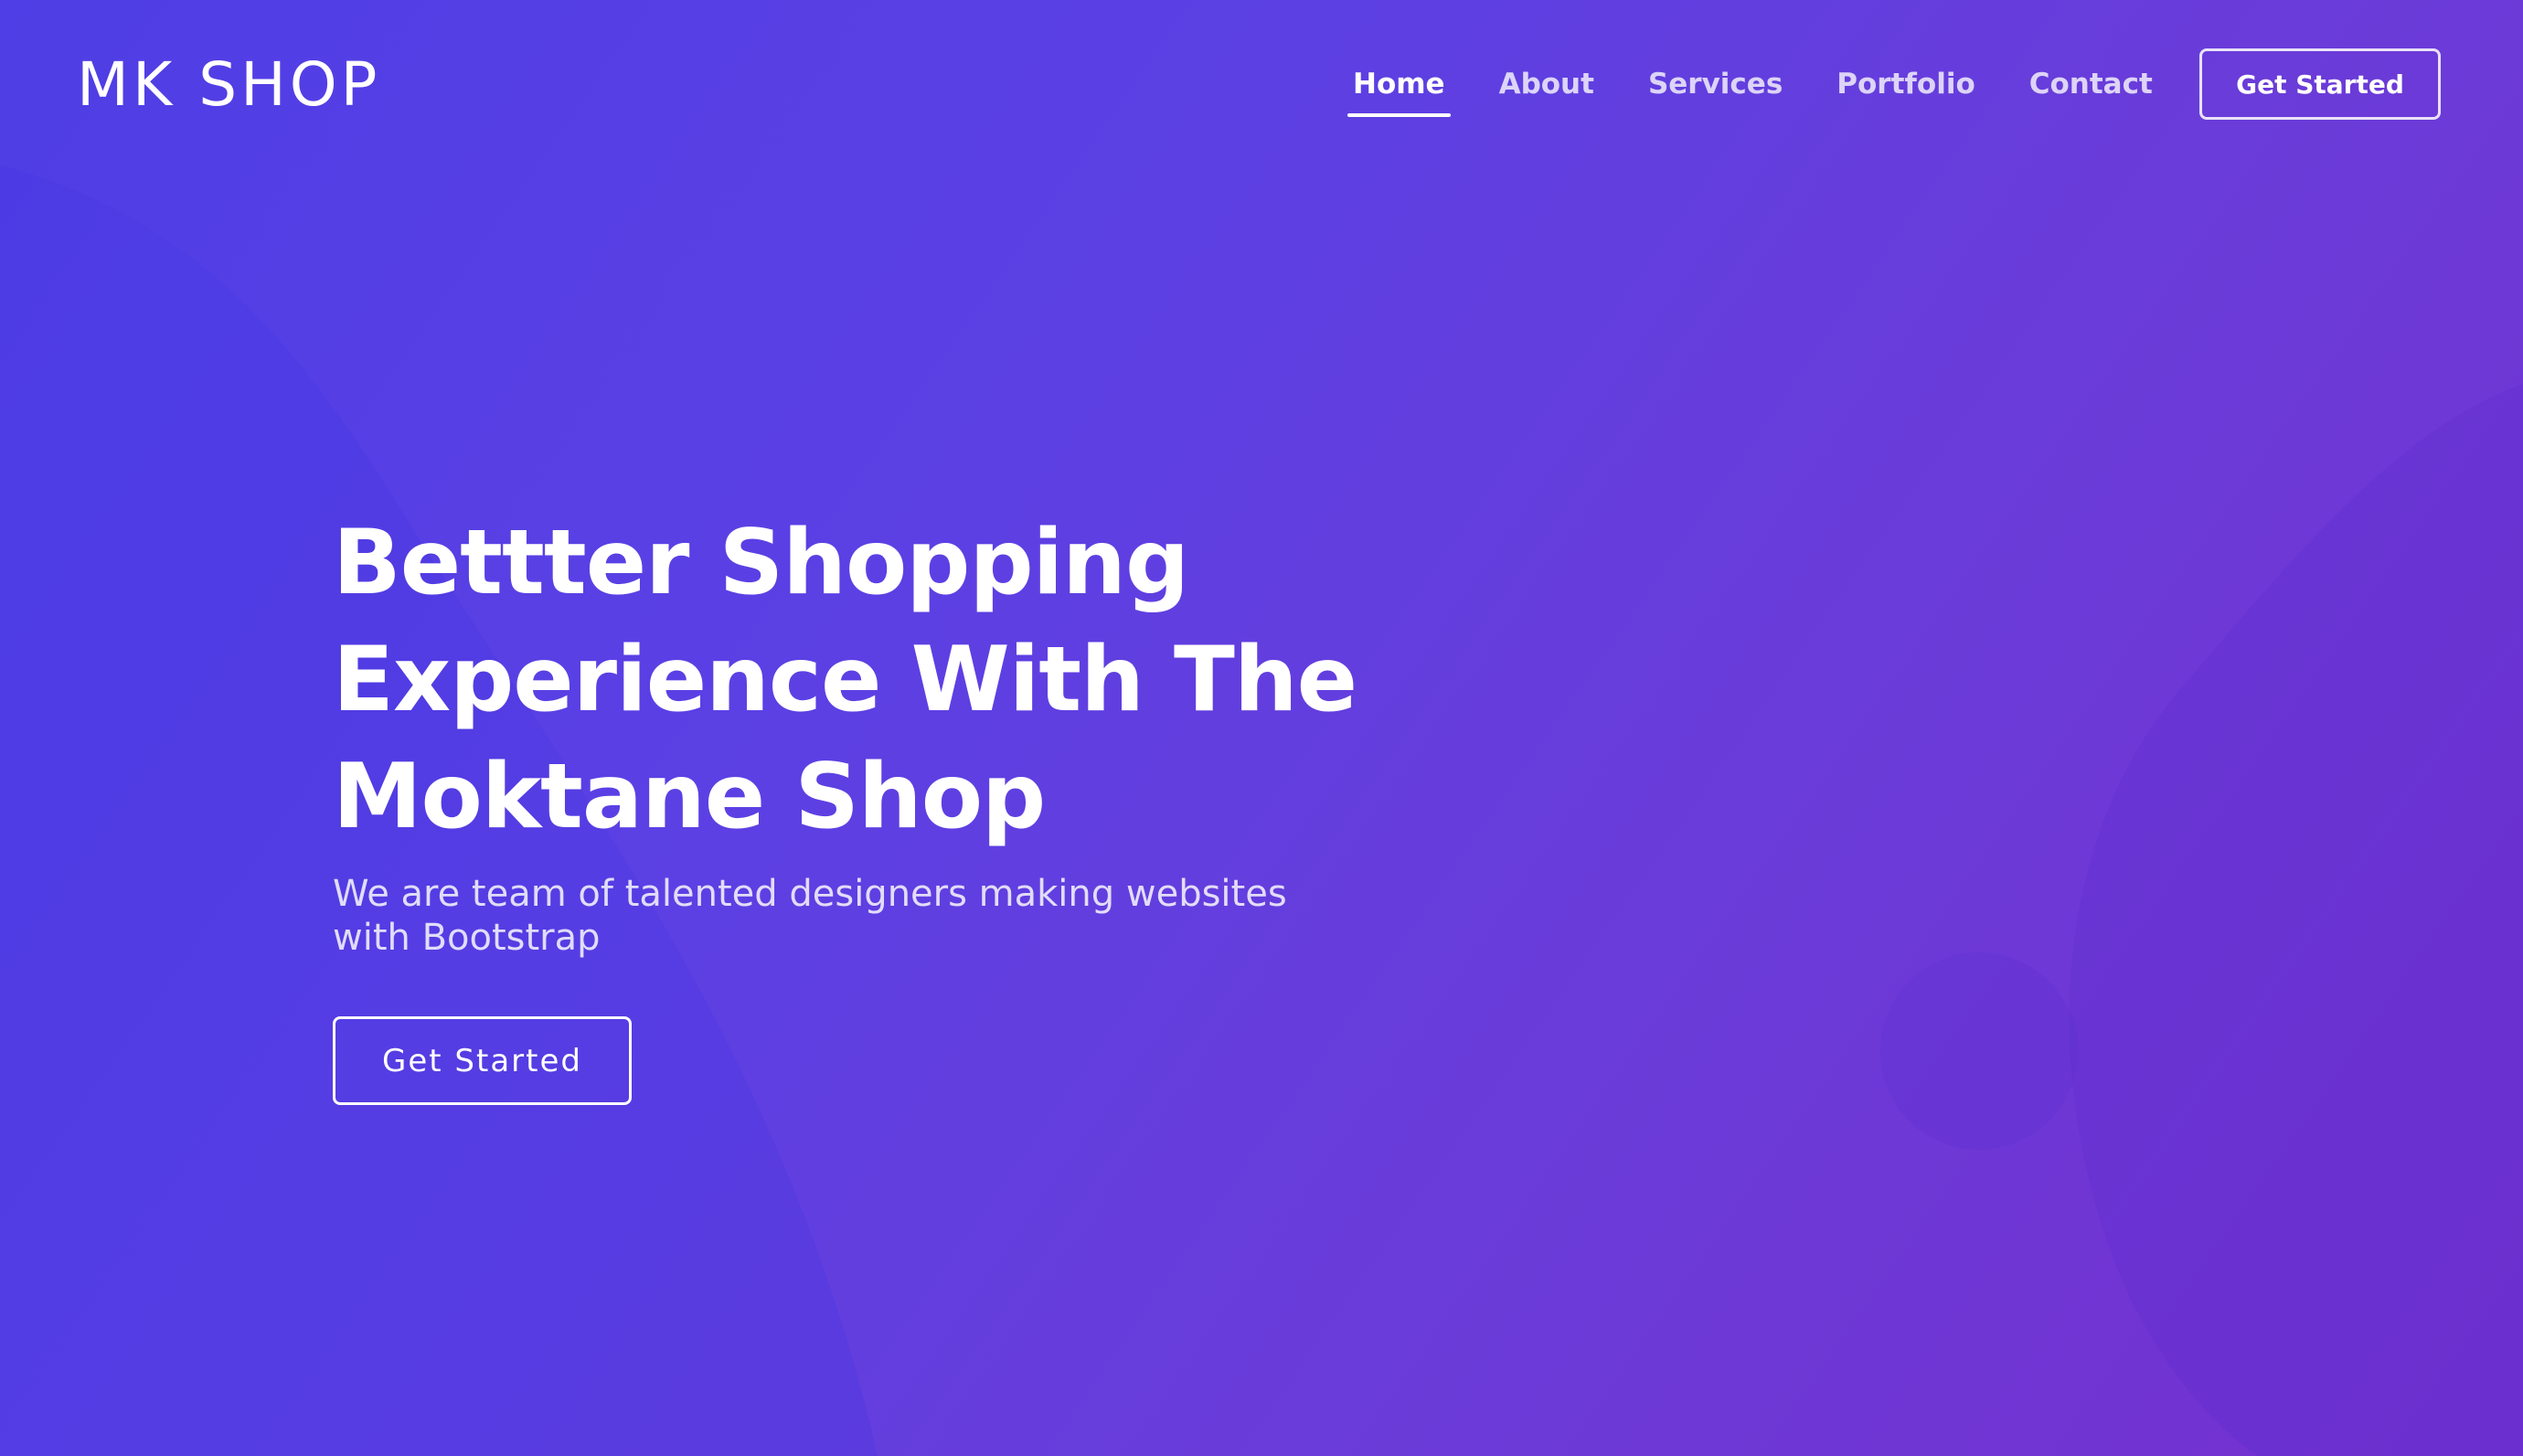 The width and height of the screenshot is (2523, 1456). Describe the element at coordinates (845, 680) in the screenshot. I see `hero-title-line: Experience With The` at that location.